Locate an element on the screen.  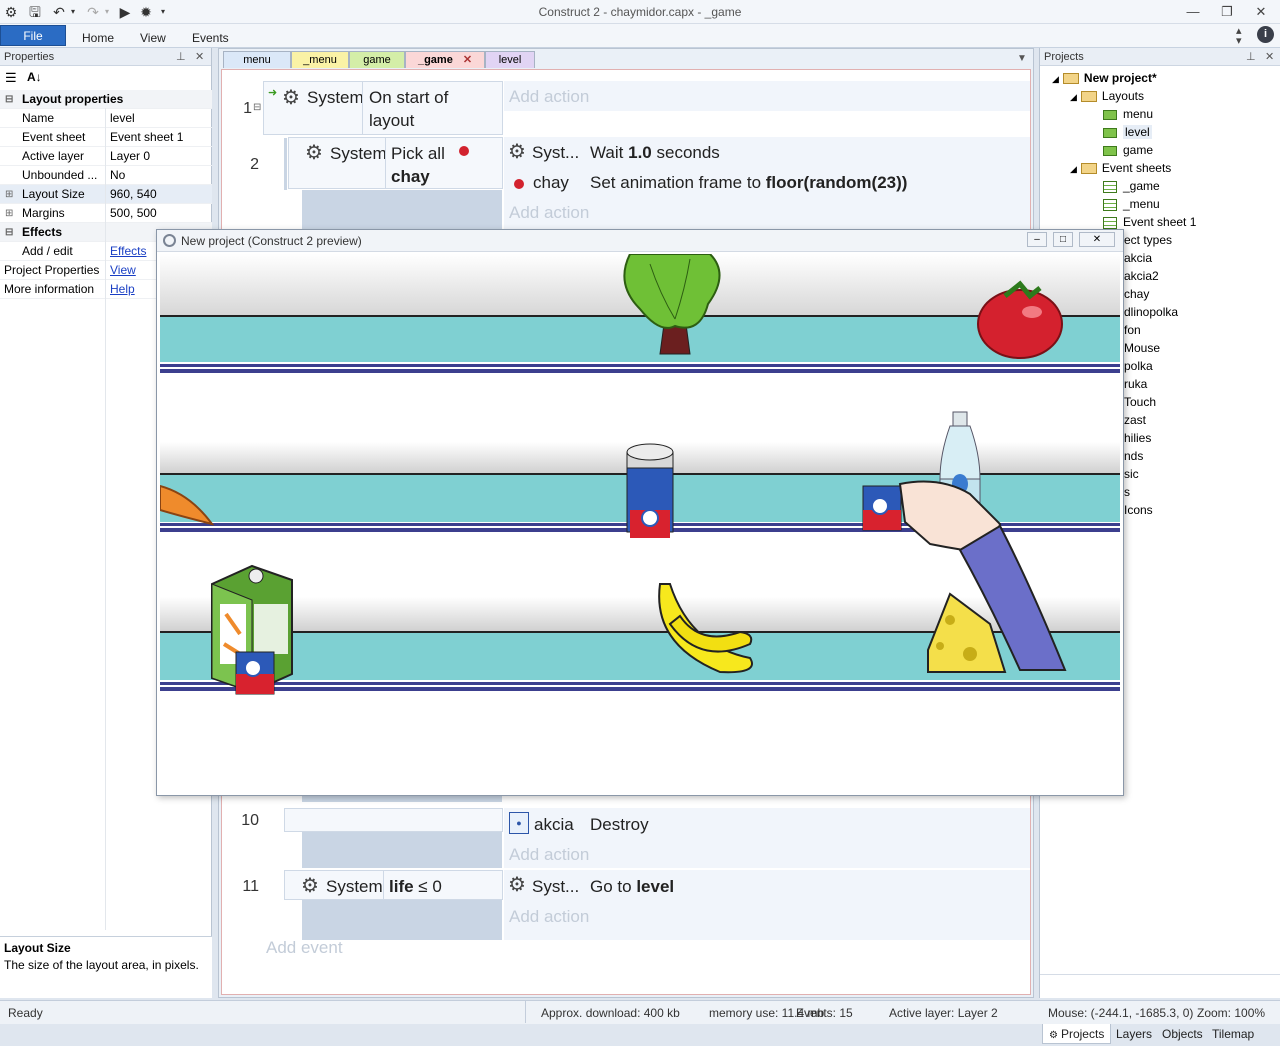
tree-item-object: fon is located at coordinates (1132, 330).